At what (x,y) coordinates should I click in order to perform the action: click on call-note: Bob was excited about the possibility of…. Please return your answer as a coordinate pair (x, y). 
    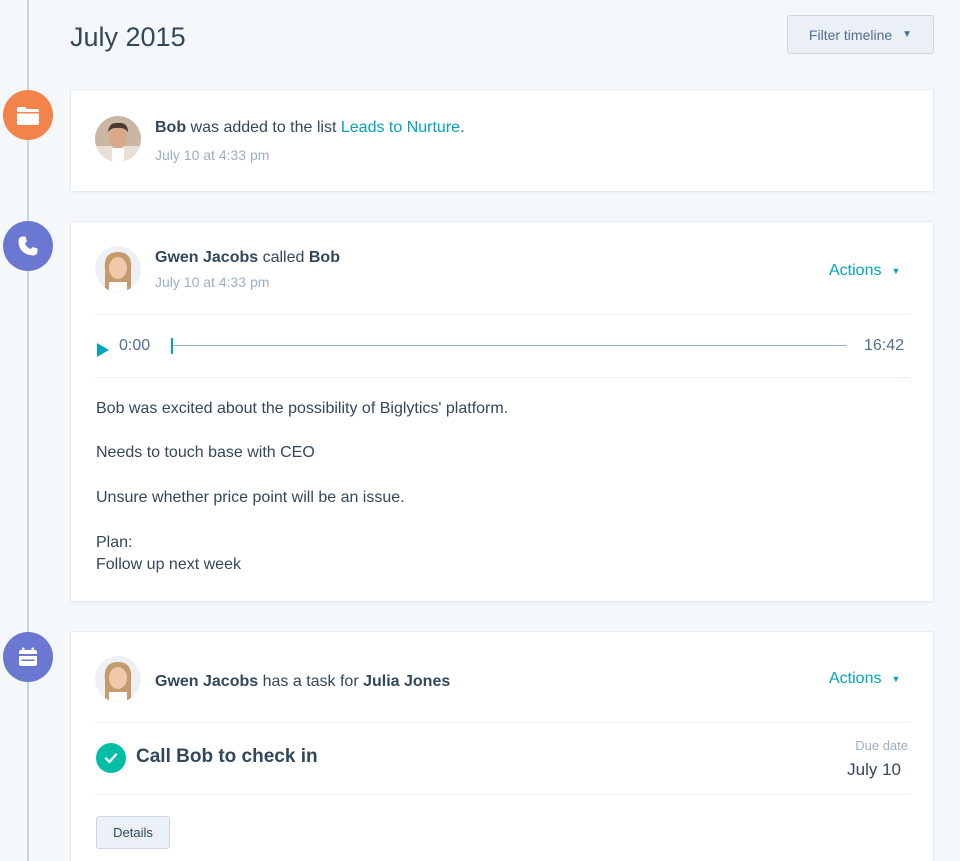
    Looking at the image, I should click on (302, 408).